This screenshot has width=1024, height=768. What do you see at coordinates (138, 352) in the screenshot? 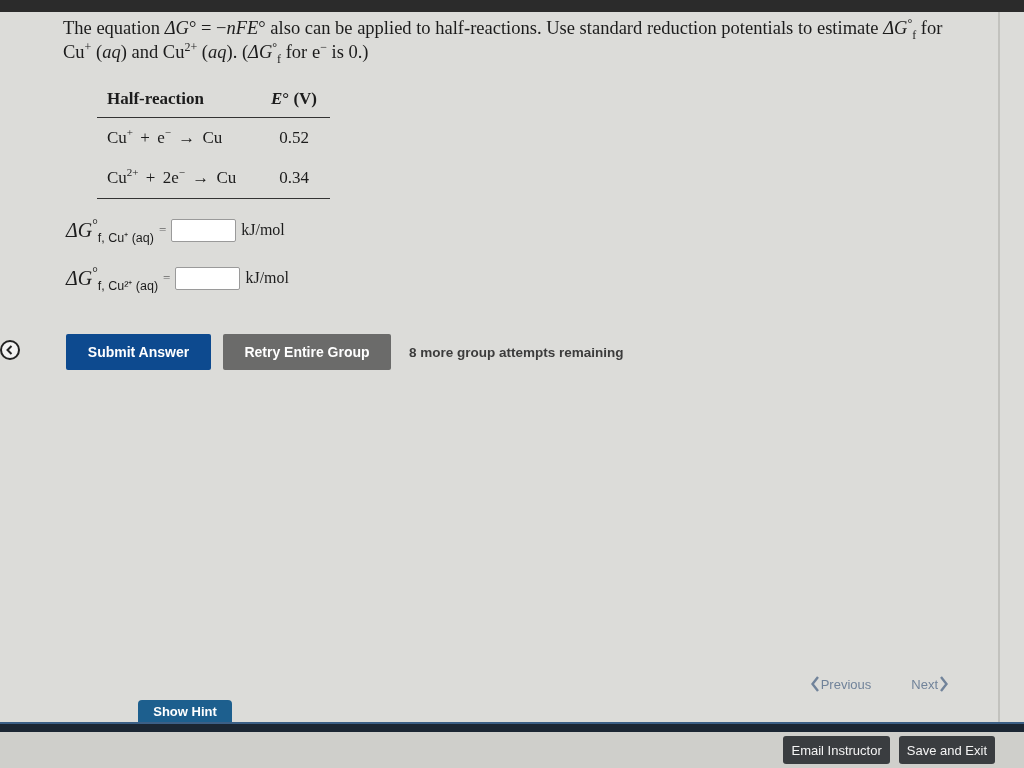
I see `submit-button: Submit Answer` at bounding box center [138, 352].